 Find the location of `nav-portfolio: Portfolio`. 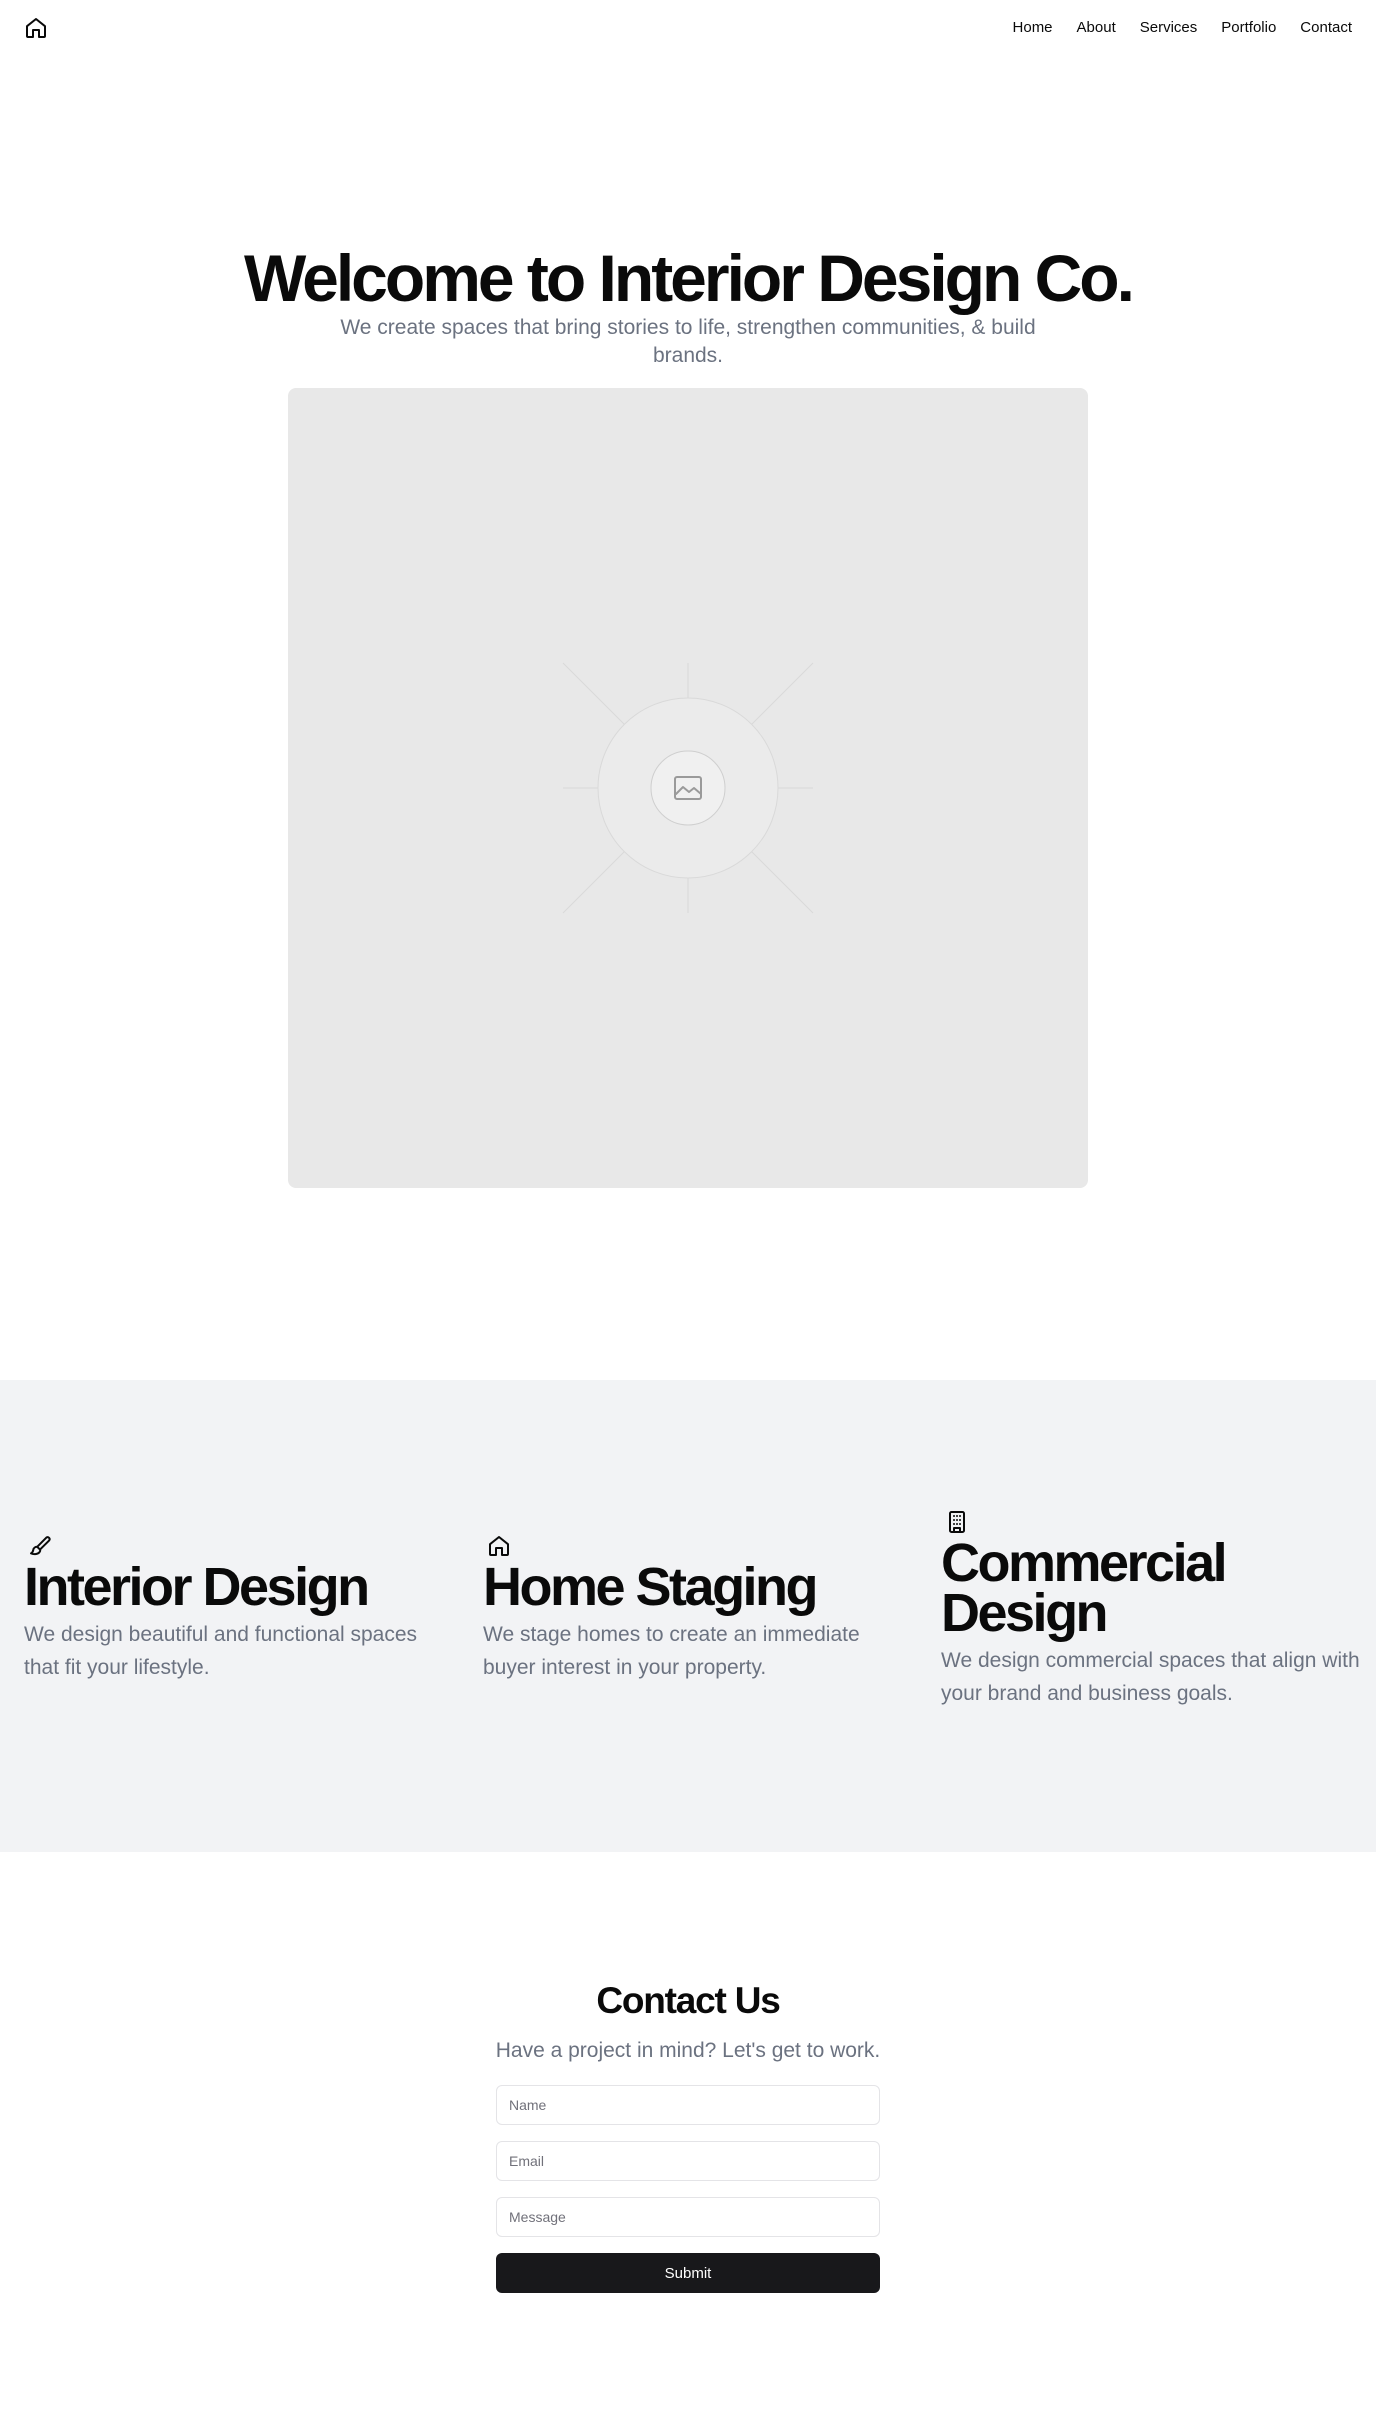

nav-portfolio: Portfolio is located at coordinates (1248, 28).